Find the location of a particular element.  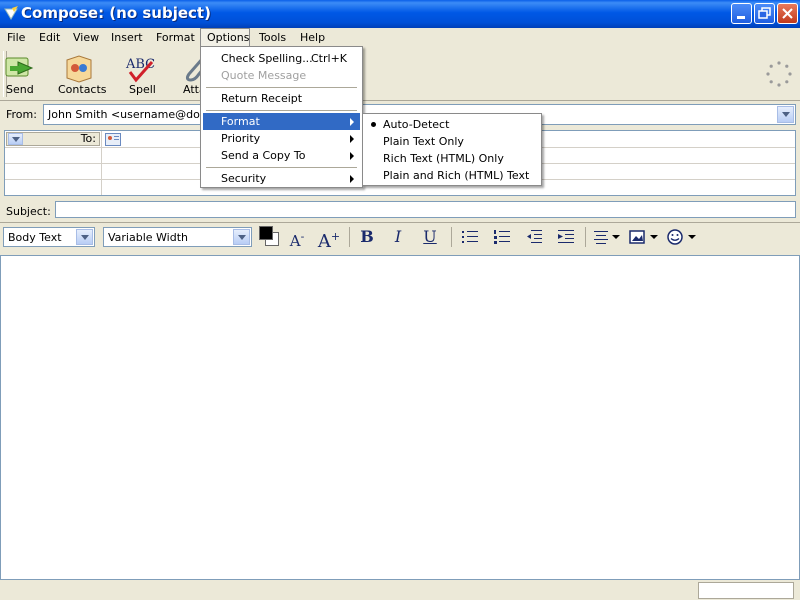

menu-plain-and-rich: Plain and Rich (HTML) Text is located at coordinates (452, 175).